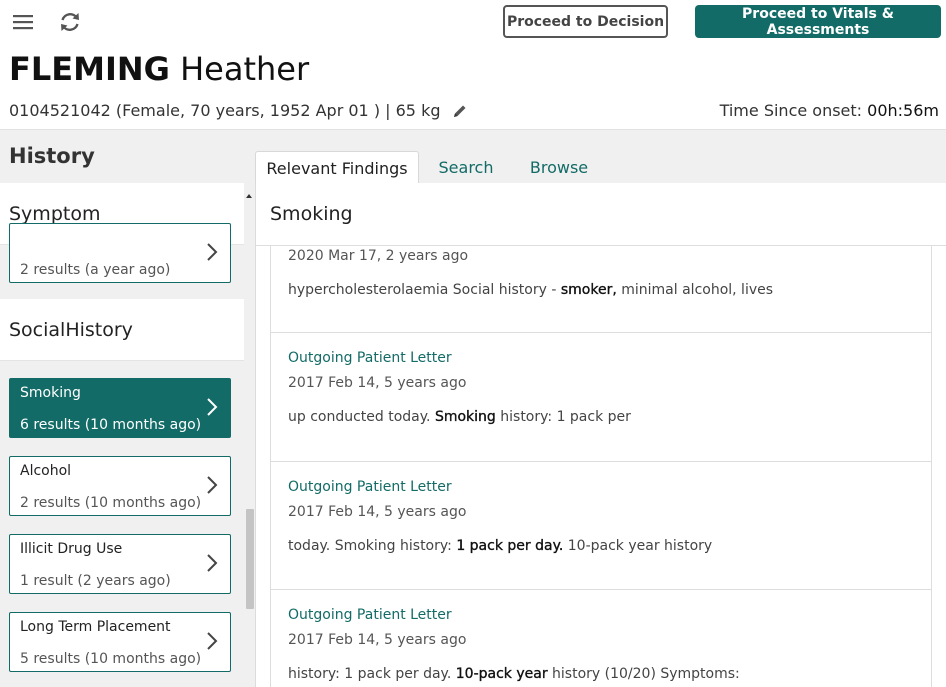 The image size is (946, 687). What do you see at coordinates (120, 408) in the screenshot?
I see `history-card-smoking: Smoking 6 results (10 months ago)` at bounding box center [120, 408].